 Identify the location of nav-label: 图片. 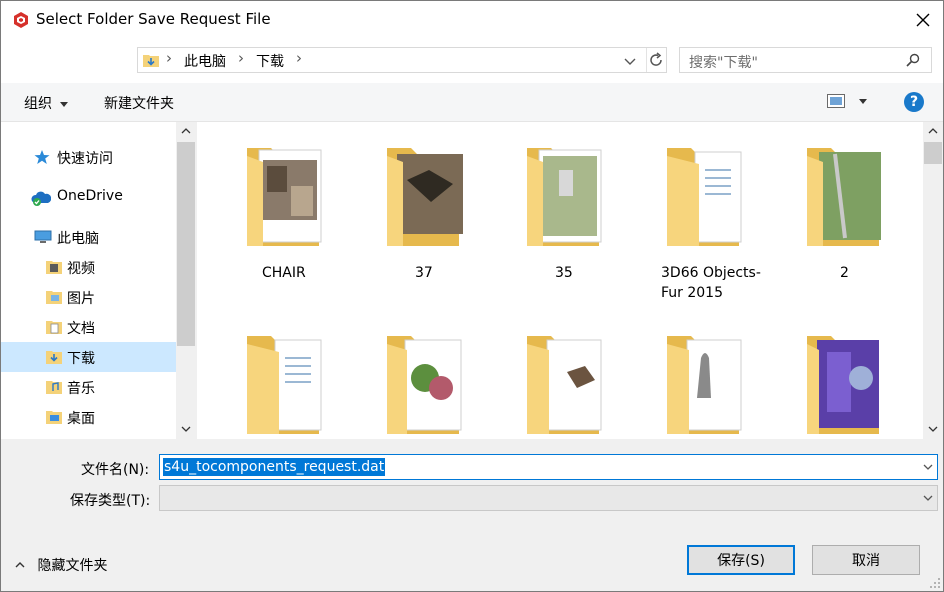
(81, 299).